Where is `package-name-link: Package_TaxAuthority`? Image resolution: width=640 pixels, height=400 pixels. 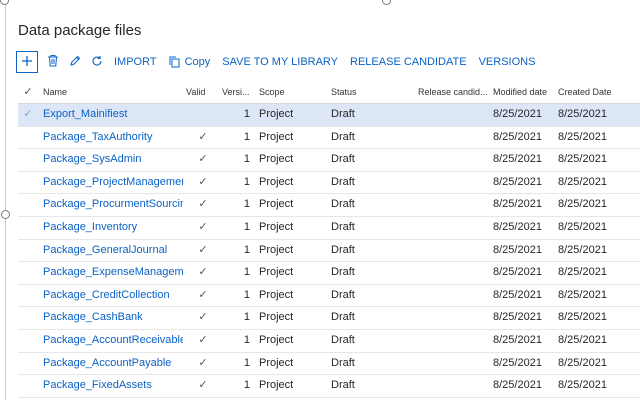 package-name-link: Package_TaxAuthority is located at coordinates (113, 138).